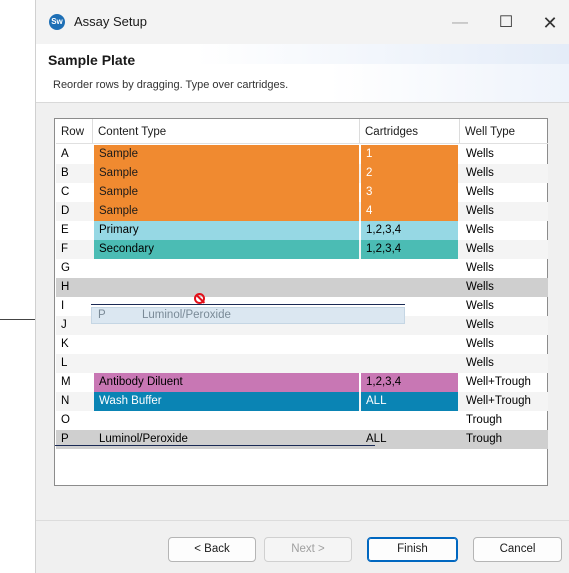 The width and height of the screenshot is (569, 573). I want to click on app-logo-icon: Sw, so click(57, 22).